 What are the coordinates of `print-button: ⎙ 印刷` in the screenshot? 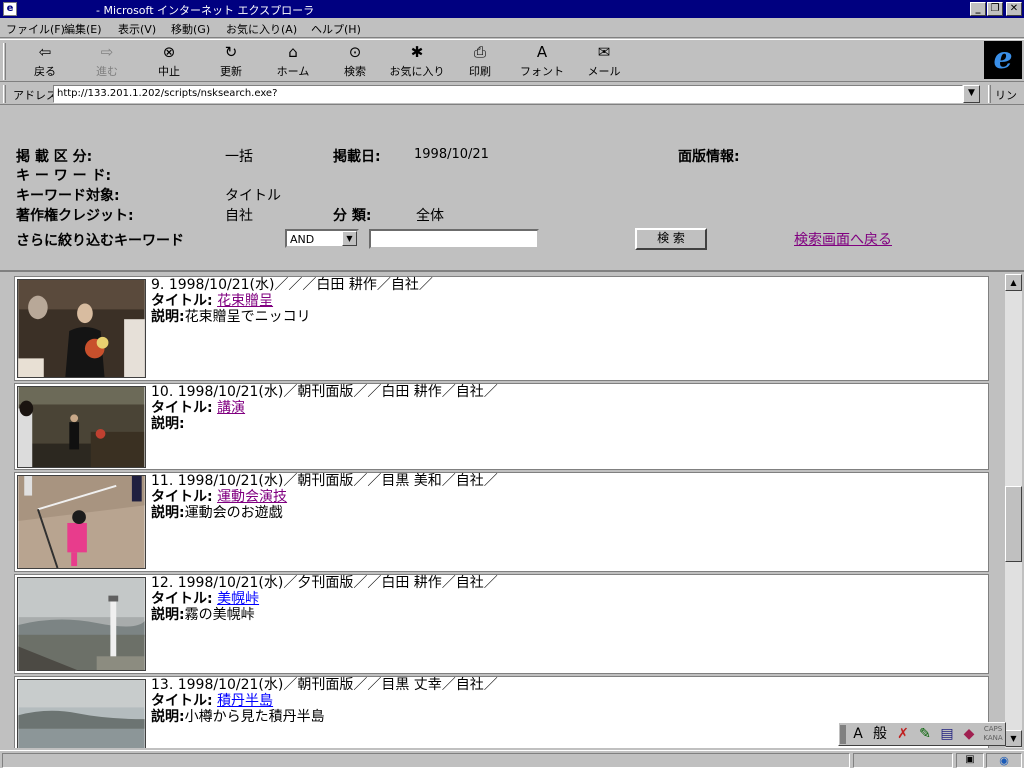 It's located at (480, 61).